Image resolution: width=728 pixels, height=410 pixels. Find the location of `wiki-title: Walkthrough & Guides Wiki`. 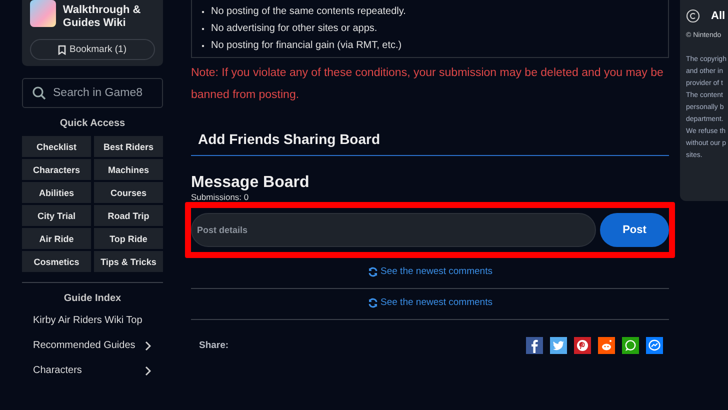

wiki-title: Walkthrough & Guides Wiki is located at coordinates (102, 17).